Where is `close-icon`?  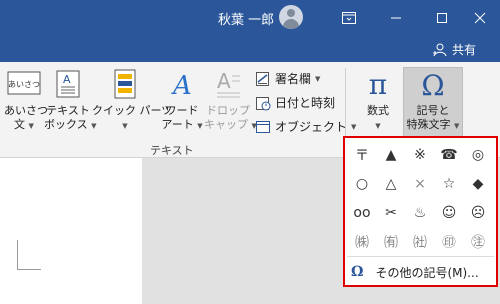 close-icon is located at coordinates (480, 18).